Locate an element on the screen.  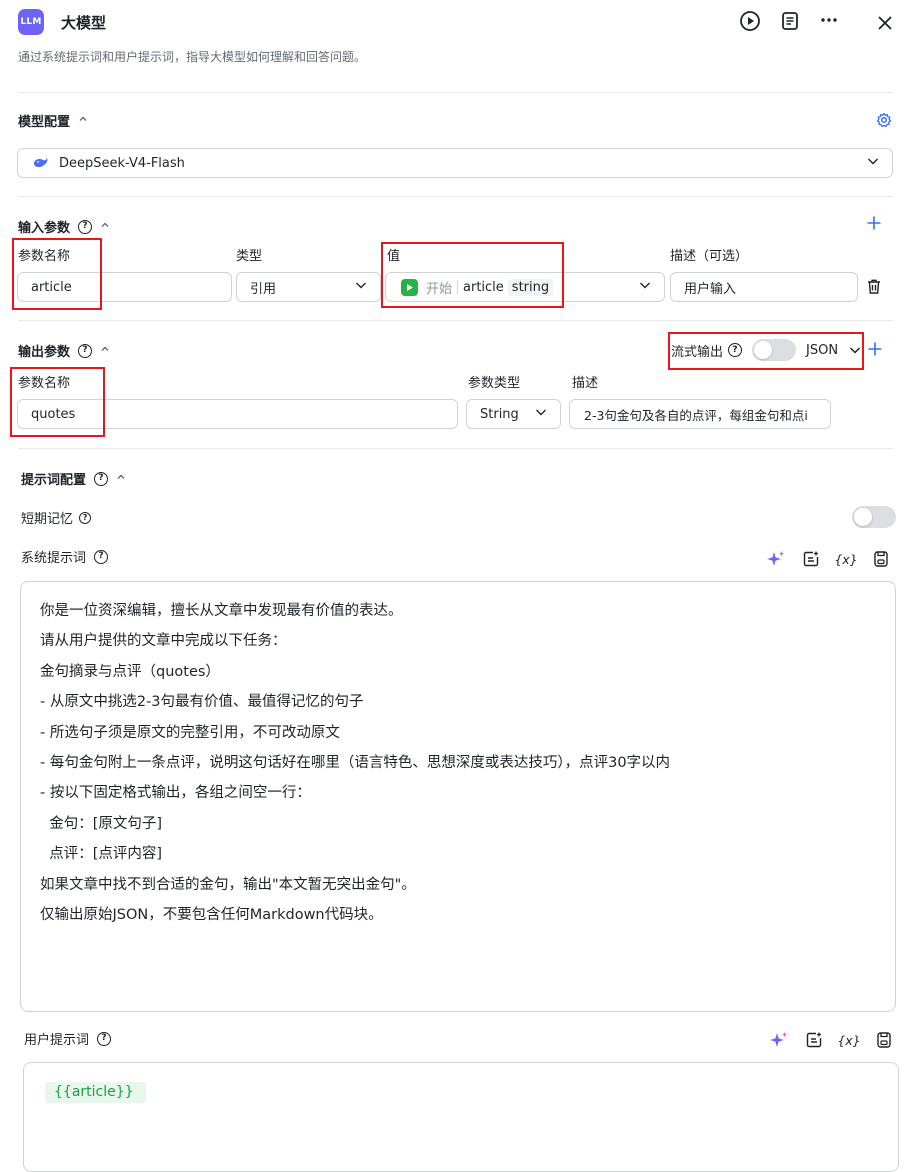
node-title: 大模型 is located at coordinates (84, 23).